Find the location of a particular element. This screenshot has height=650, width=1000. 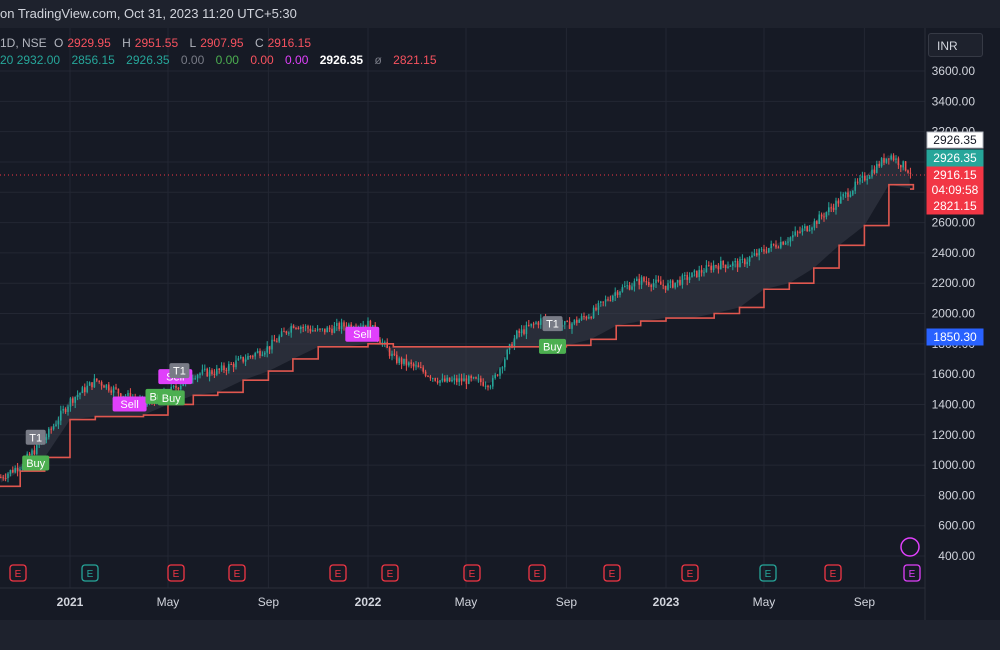

time-axis: 2021 May Sep 2022 May Sep 2023 May Sep is located at coordinates (462, 598).